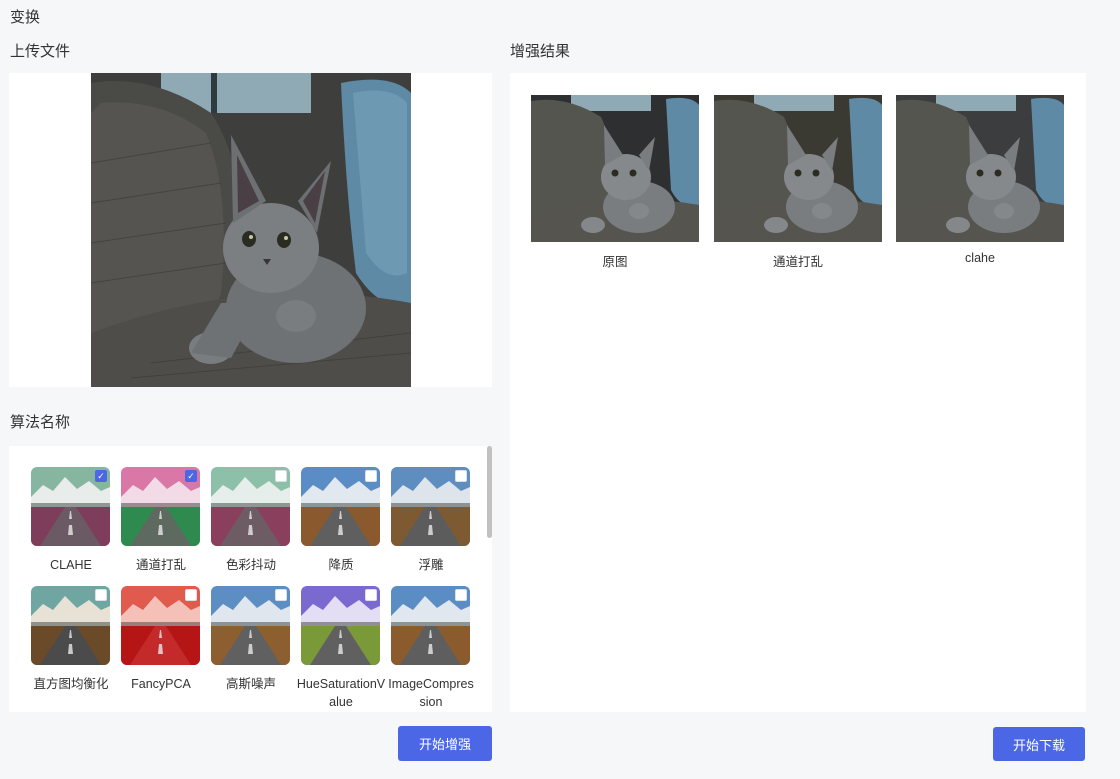  I want to click on algorithm-item: ✓ CLAHE, so click(70, 520).